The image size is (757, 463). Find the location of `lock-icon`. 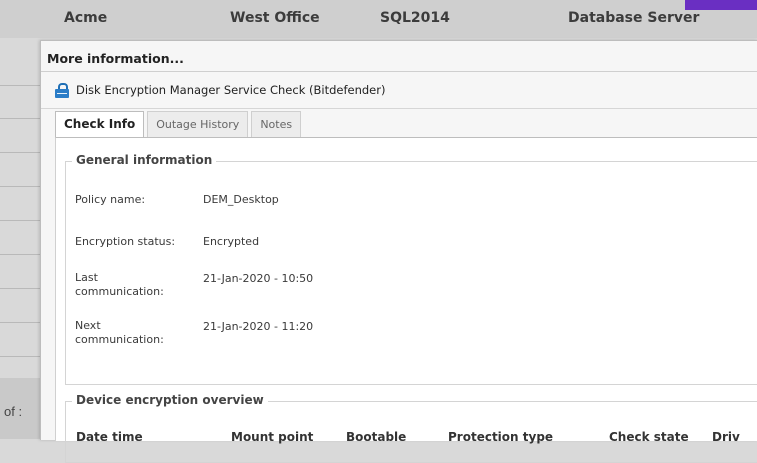

lock-icon is located at coordinates (62, 90).